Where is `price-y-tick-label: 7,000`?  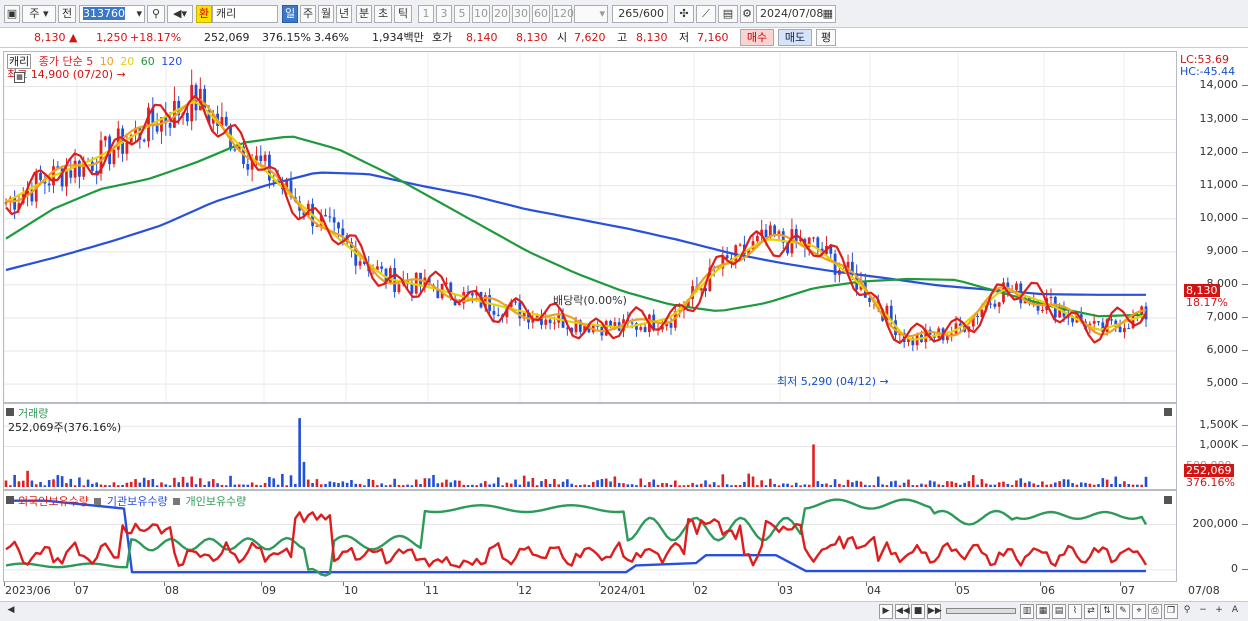 price-y-tick-label: 7,000 is located at coordinates (1222, 316).